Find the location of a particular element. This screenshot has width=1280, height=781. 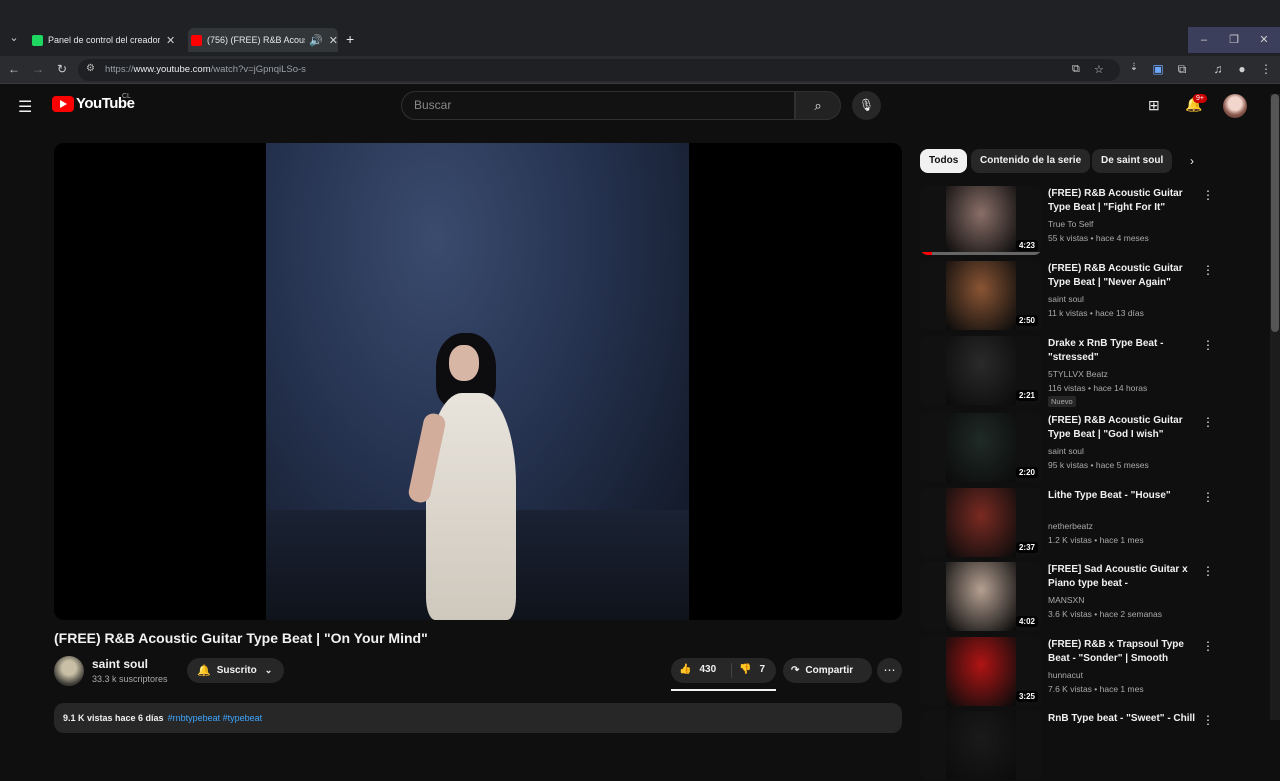

chevron-right-icon: › is located at coordinates (1192, 161).